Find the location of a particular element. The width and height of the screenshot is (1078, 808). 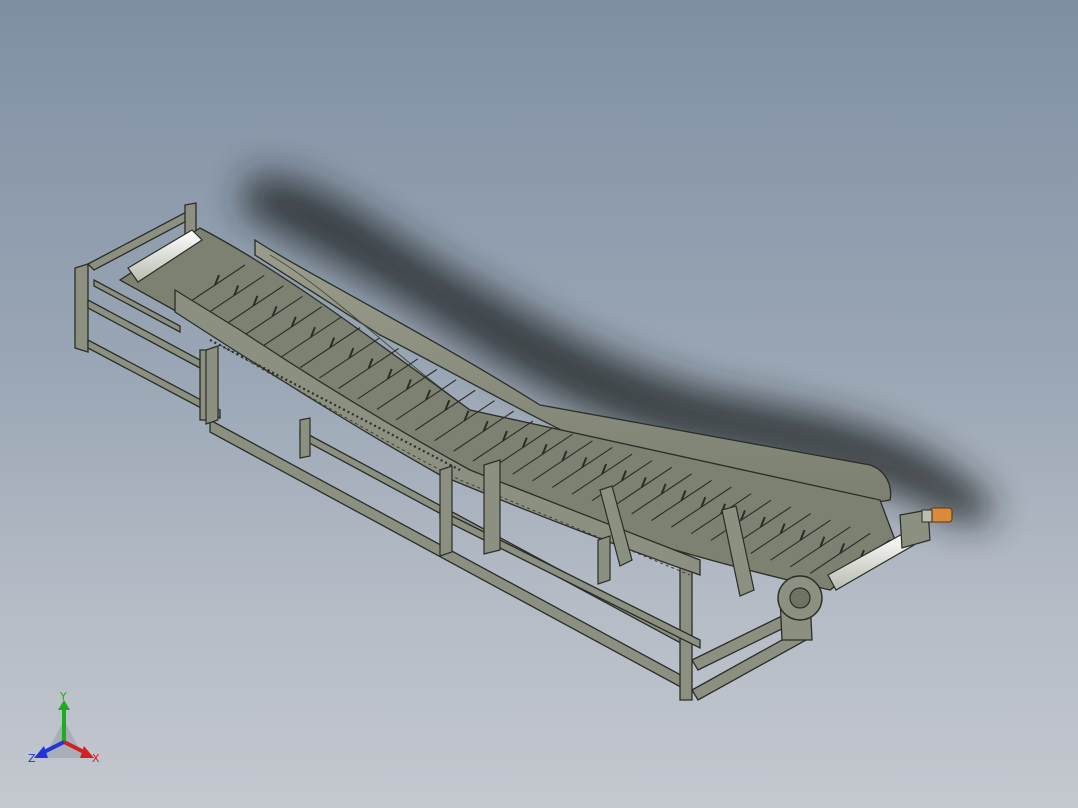

coordinate-triad: Y X Z is located at coordinates (67, 731).